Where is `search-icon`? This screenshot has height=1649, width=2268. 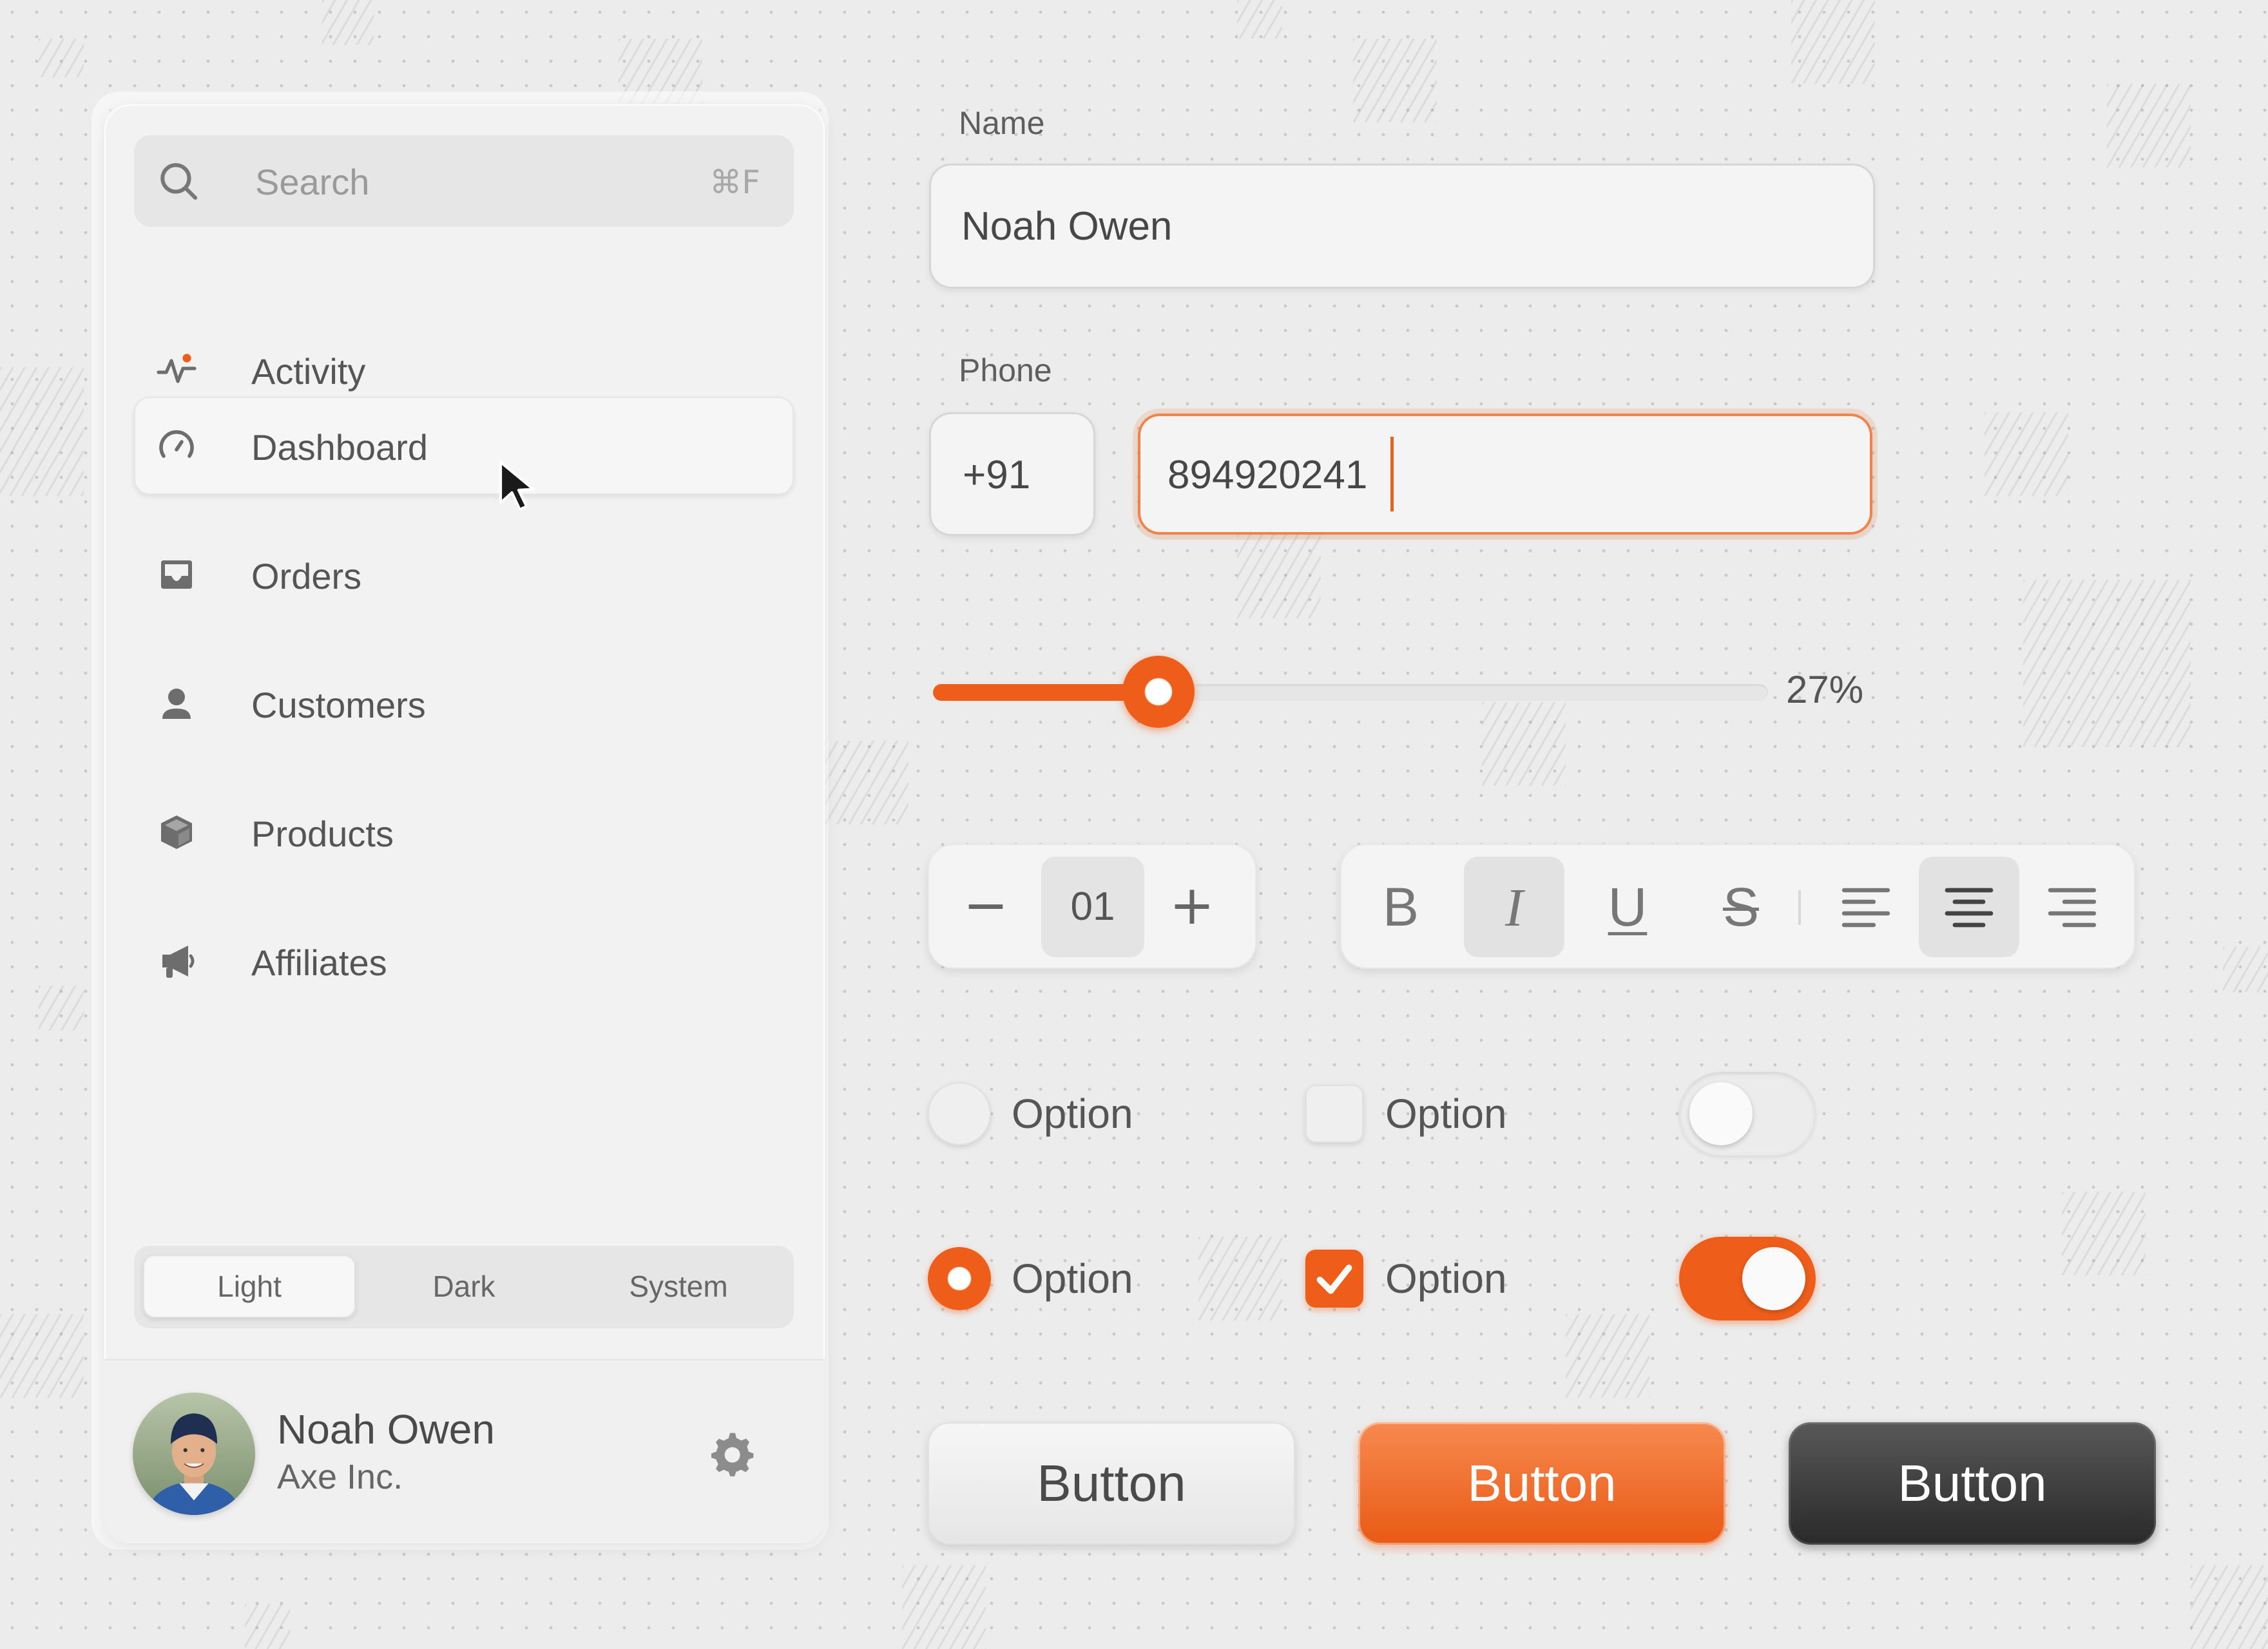
search-icon is located at coordinates (178, 183).